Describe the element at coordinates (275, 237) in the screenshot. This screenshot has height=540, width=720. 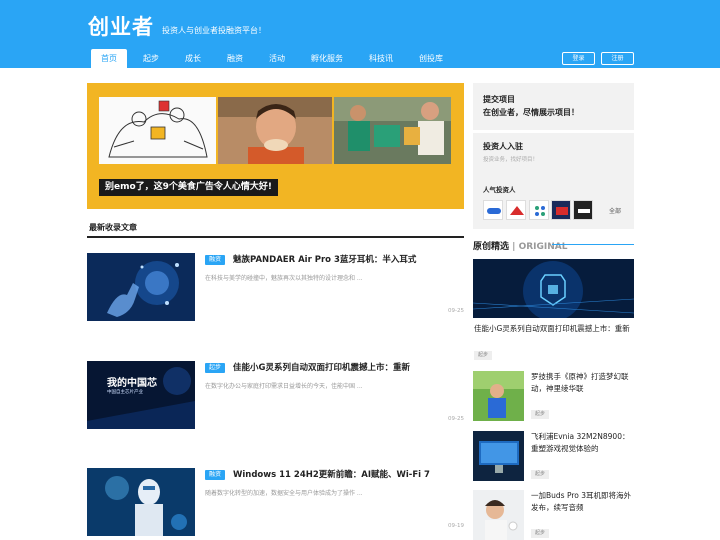
I see `section-divider` at that location.